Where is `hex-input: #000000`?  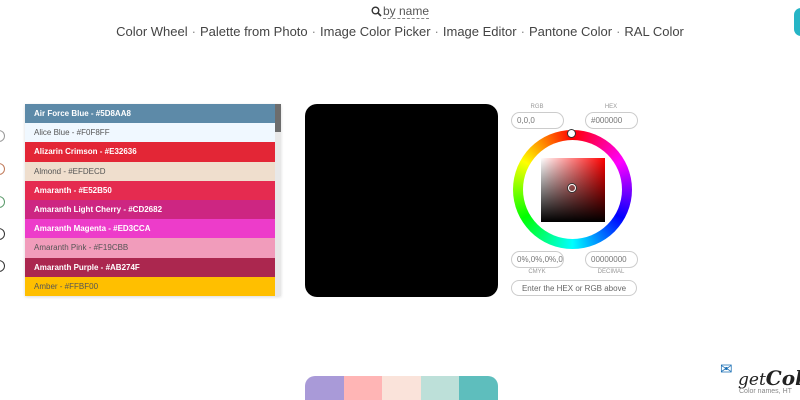 hex-input: #000000 is located at coordinates (611, 120).